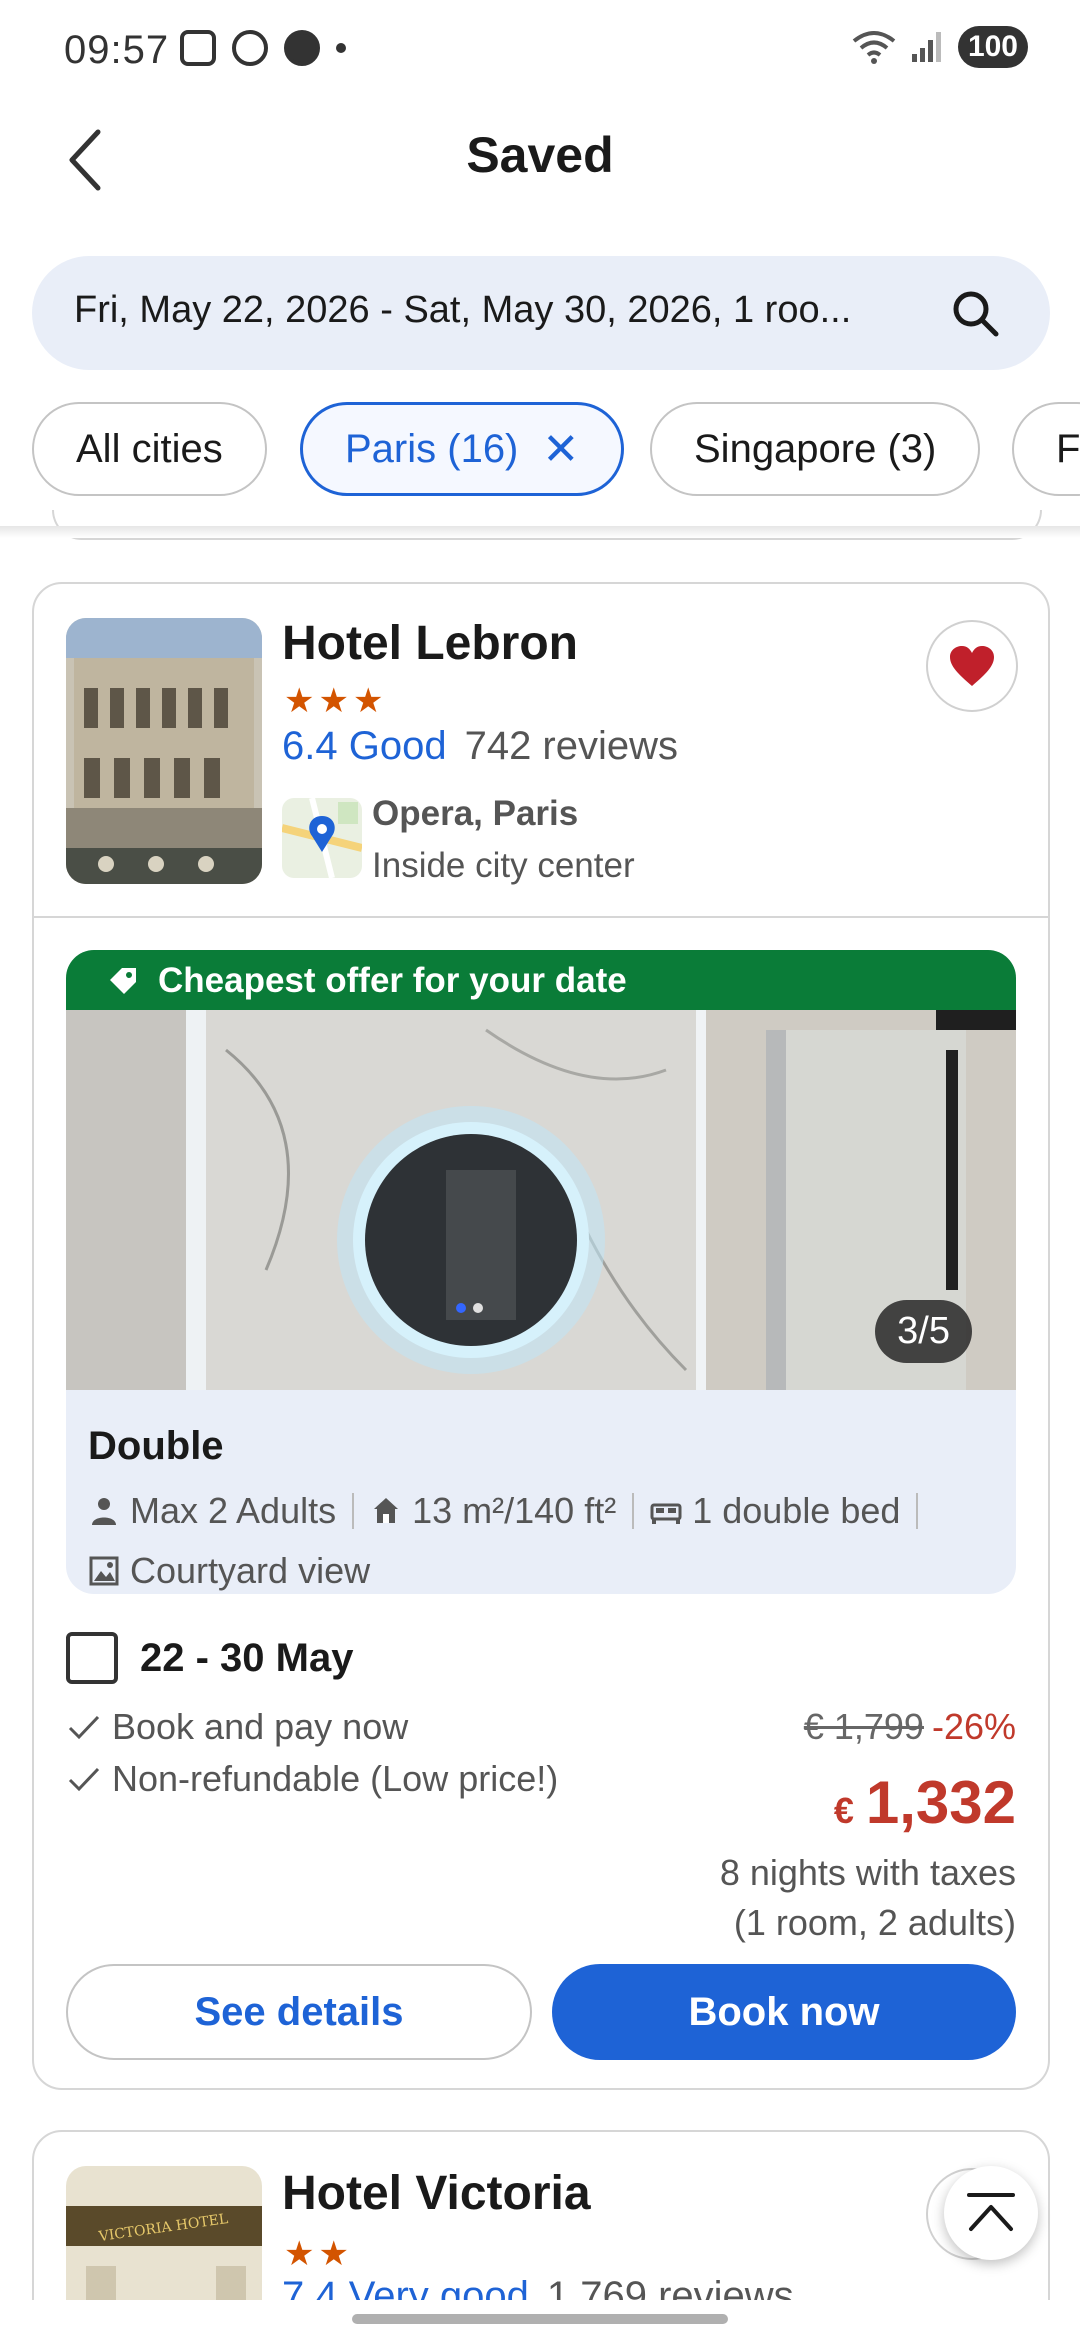  I want to click on dot-icon, so click(341, 48).